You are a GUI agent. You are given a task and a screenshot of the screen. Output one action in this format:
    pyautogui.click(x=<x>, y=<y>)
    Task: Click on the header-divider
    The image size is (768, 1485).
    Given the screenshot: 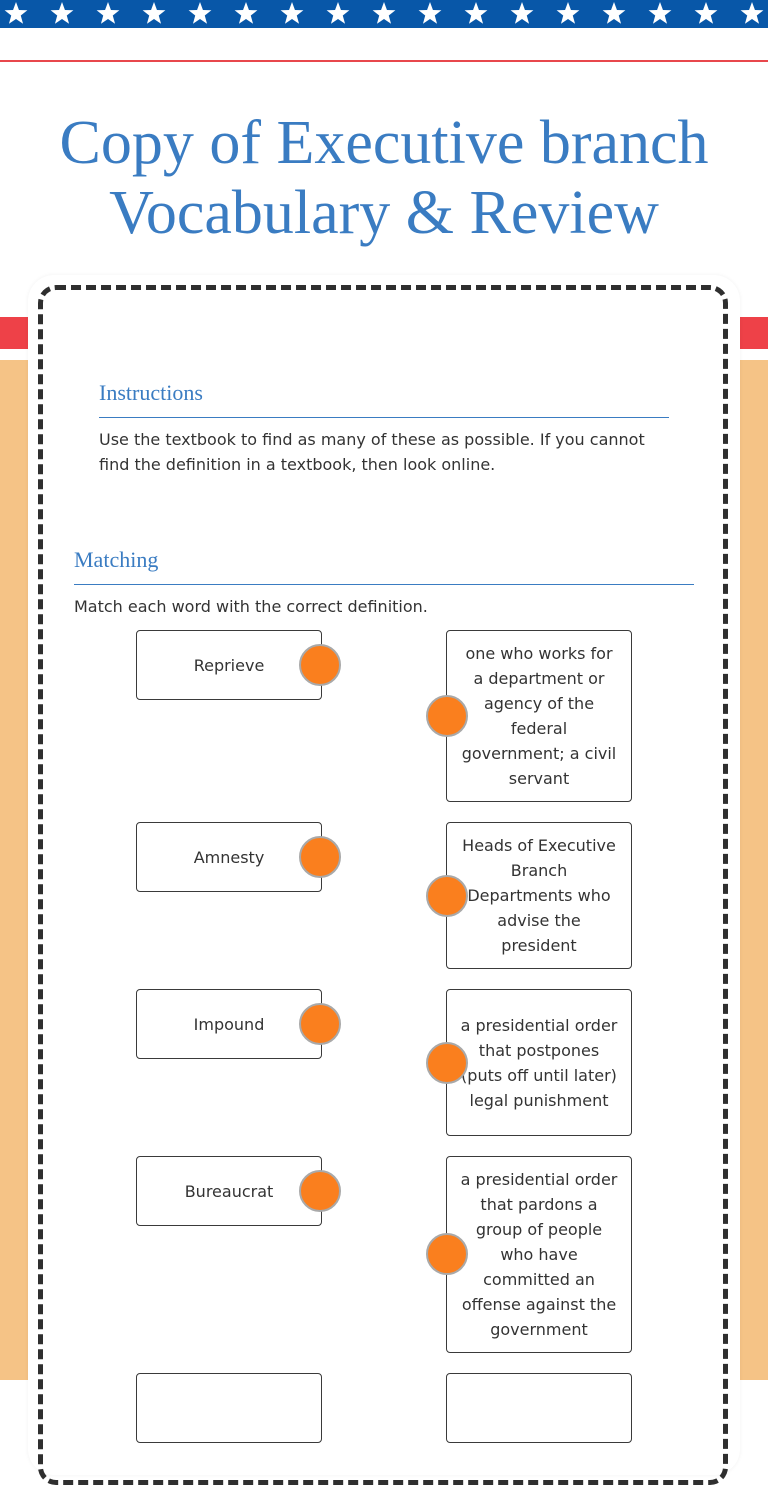 What is the action you would take?
    pyautogui.click(x=384, y=61)
    